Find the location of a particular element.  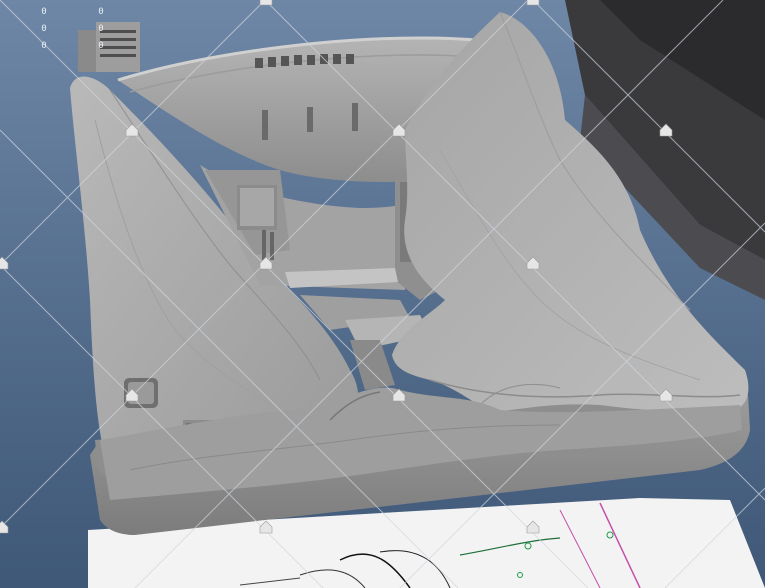

hud-column-1: 0 0 0 is located at coordinates (44, 29).